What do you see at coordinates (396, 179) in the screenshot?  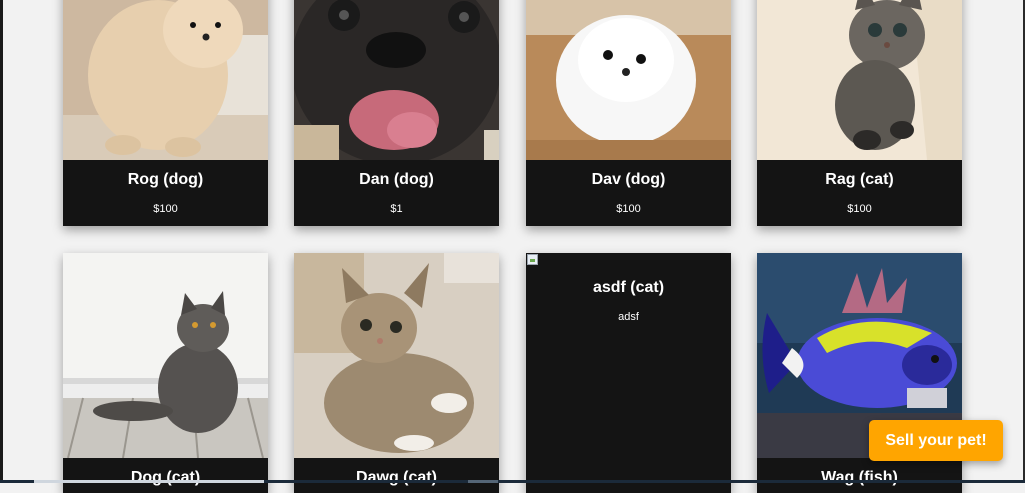 I see `pet-name: Dan (dog)` at bounding box center [396, 179].